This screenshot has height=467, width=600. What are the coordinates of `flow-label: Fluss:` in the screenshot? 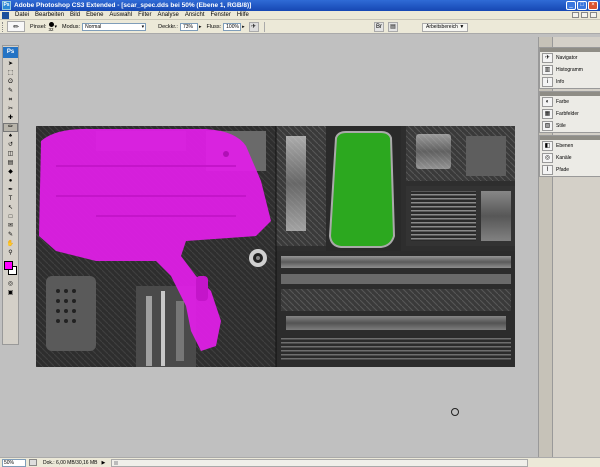 It's located at (214, 26).